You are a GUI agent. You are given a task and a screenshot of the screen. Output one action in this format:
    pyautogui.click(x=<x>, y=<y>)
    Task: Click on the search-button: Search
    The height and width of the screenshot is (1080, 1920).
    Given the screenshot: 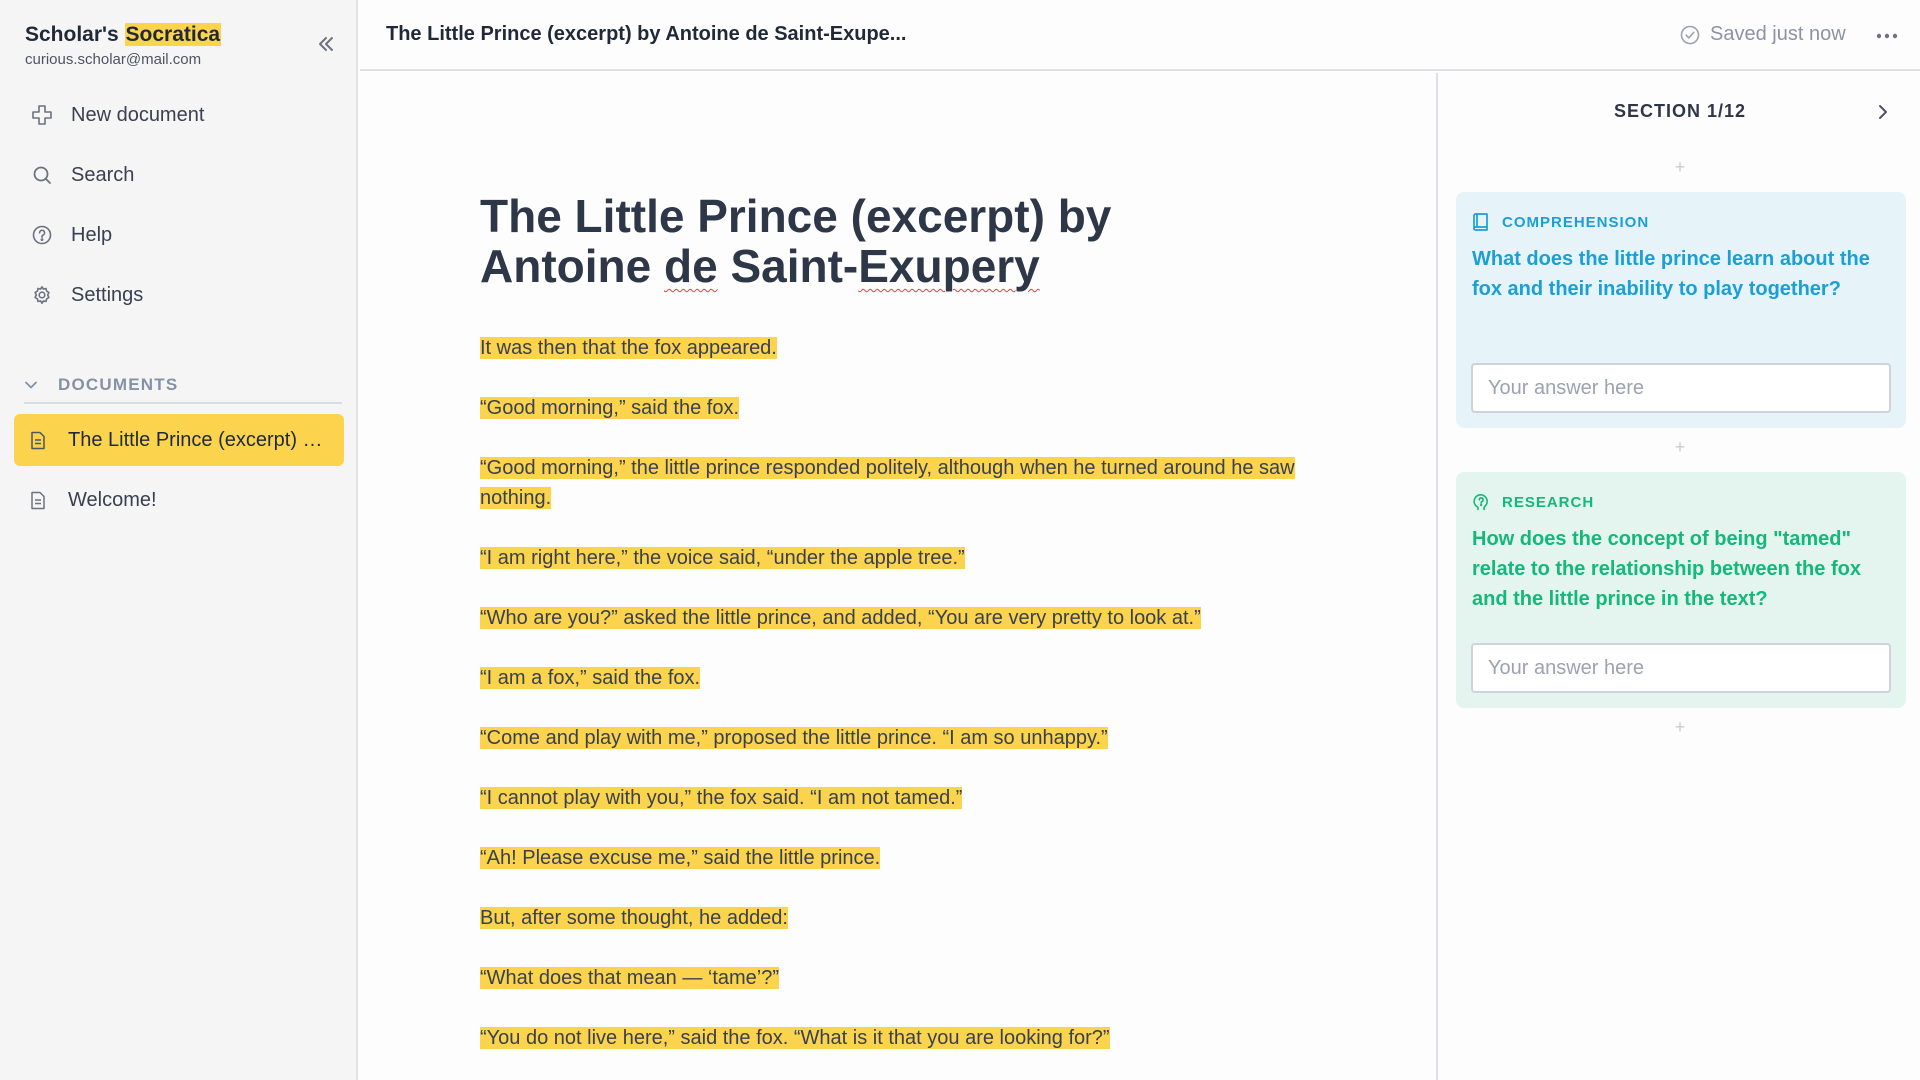 What is the action you would take?
    pyautogui.click(x=179, y=175)
    